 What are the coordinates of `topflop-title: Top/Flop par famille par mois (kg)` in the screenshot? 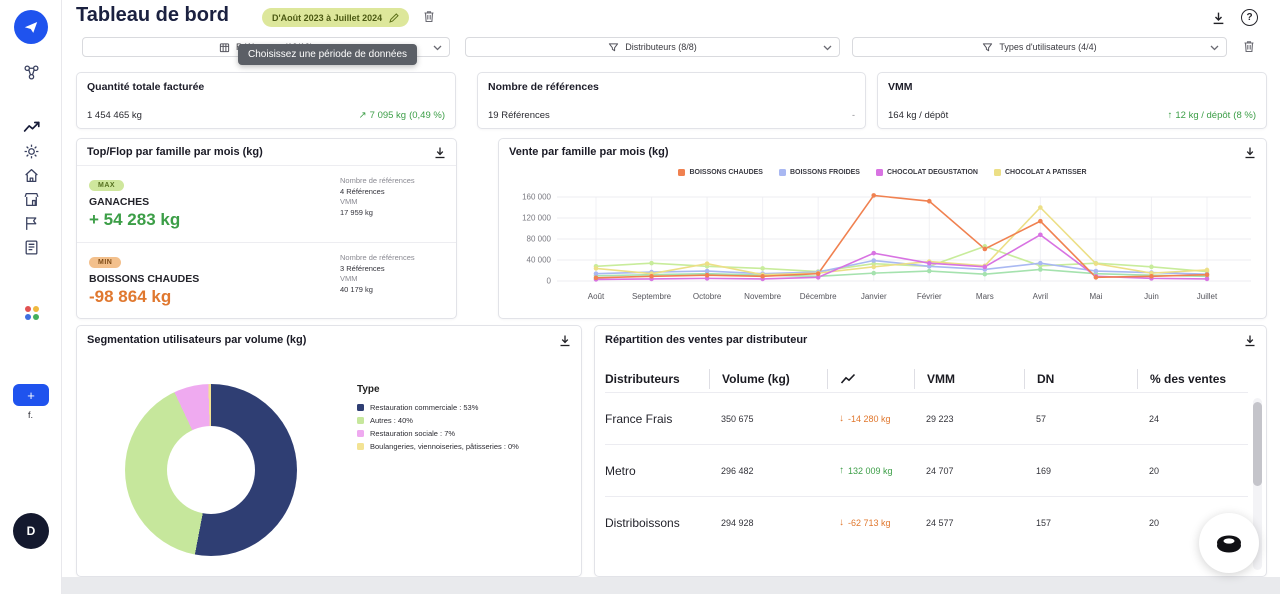 It's located at (175, 152).